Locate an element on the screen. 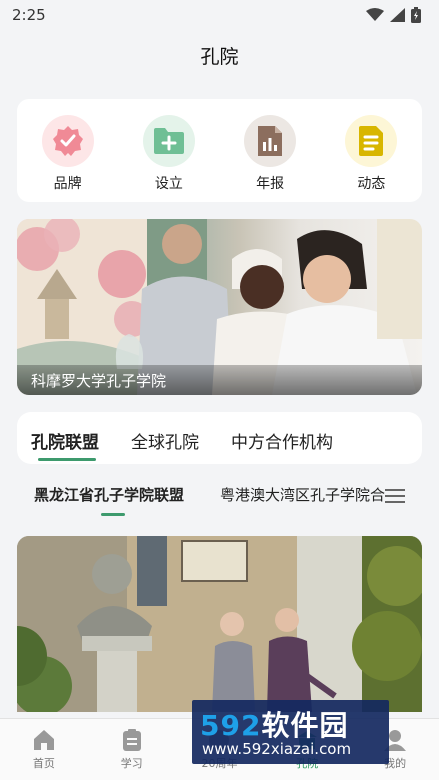 This screenshot has width=439, height=780. watermark-logo: 592软件园 is located at coordinates (274, 724).